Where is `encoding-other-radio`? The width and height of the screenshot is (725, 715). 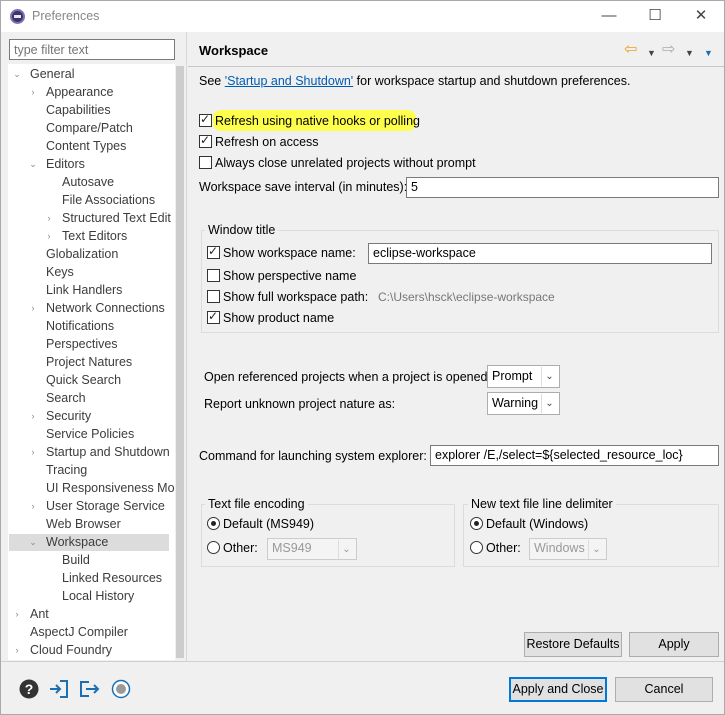
encoding-other-radio is located at coordinates (213, 547).